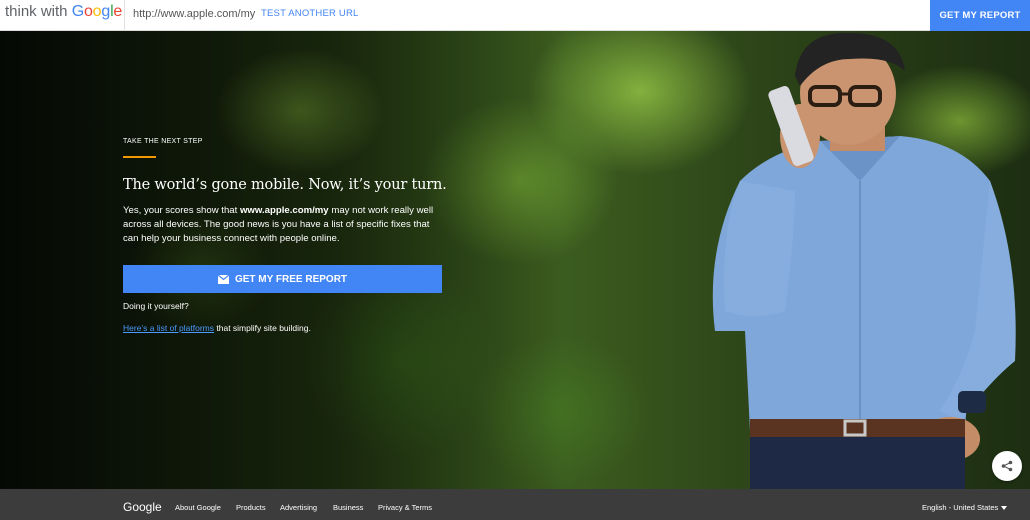 This screenshot has width=1030, height=520. What do you see at coordinates (163, 141) in the screenshot?
I see `eyebrow-label: TAKE THE NEXT STEP` at bounding box center [163, 141].